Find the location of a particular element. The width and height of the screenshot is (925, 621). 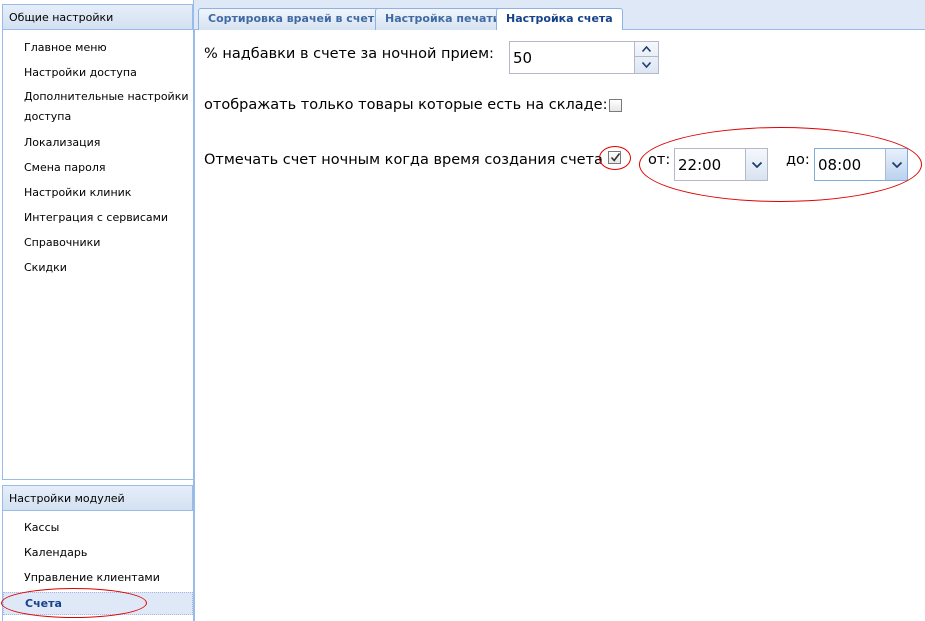

spin-down-button is located at coordinates (646, 64).